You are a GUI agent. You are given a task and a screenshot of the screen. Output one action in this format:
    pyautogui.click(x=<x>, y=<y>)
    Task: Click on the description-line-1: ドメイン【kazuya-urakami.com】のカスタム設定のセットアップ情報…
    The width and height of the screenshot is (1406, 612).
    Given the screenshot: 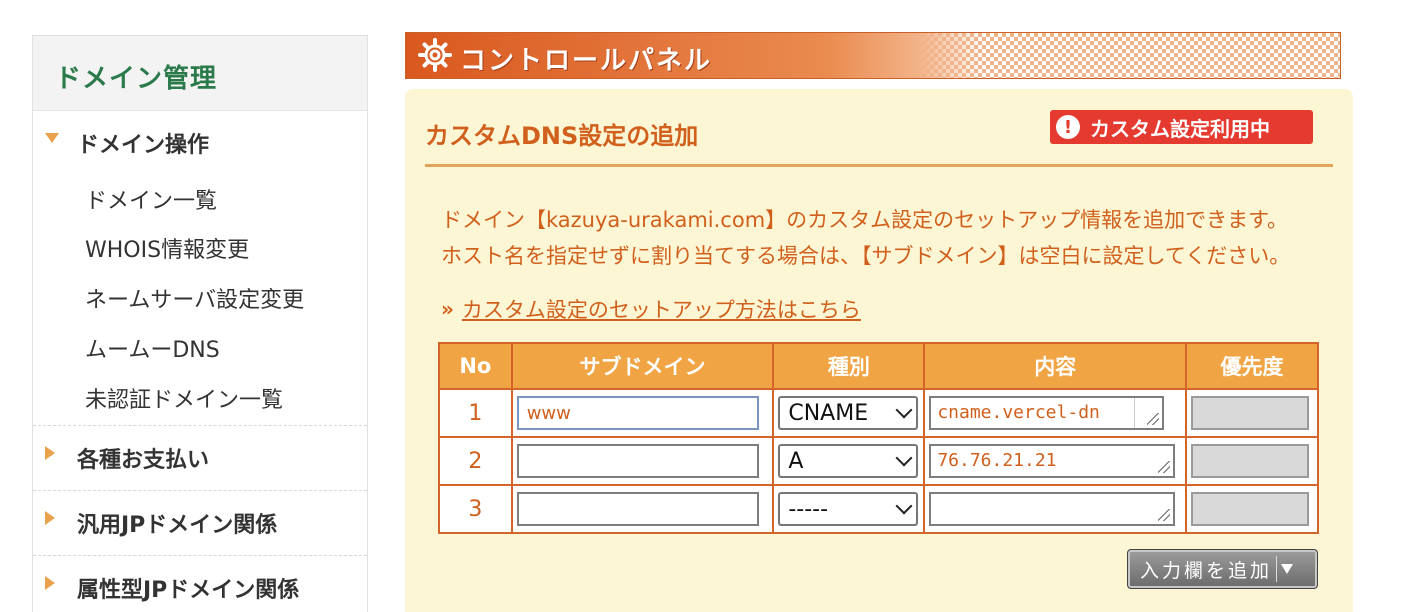 What is the action you would take?
    pyautogui.click(x=865, y=220)
    